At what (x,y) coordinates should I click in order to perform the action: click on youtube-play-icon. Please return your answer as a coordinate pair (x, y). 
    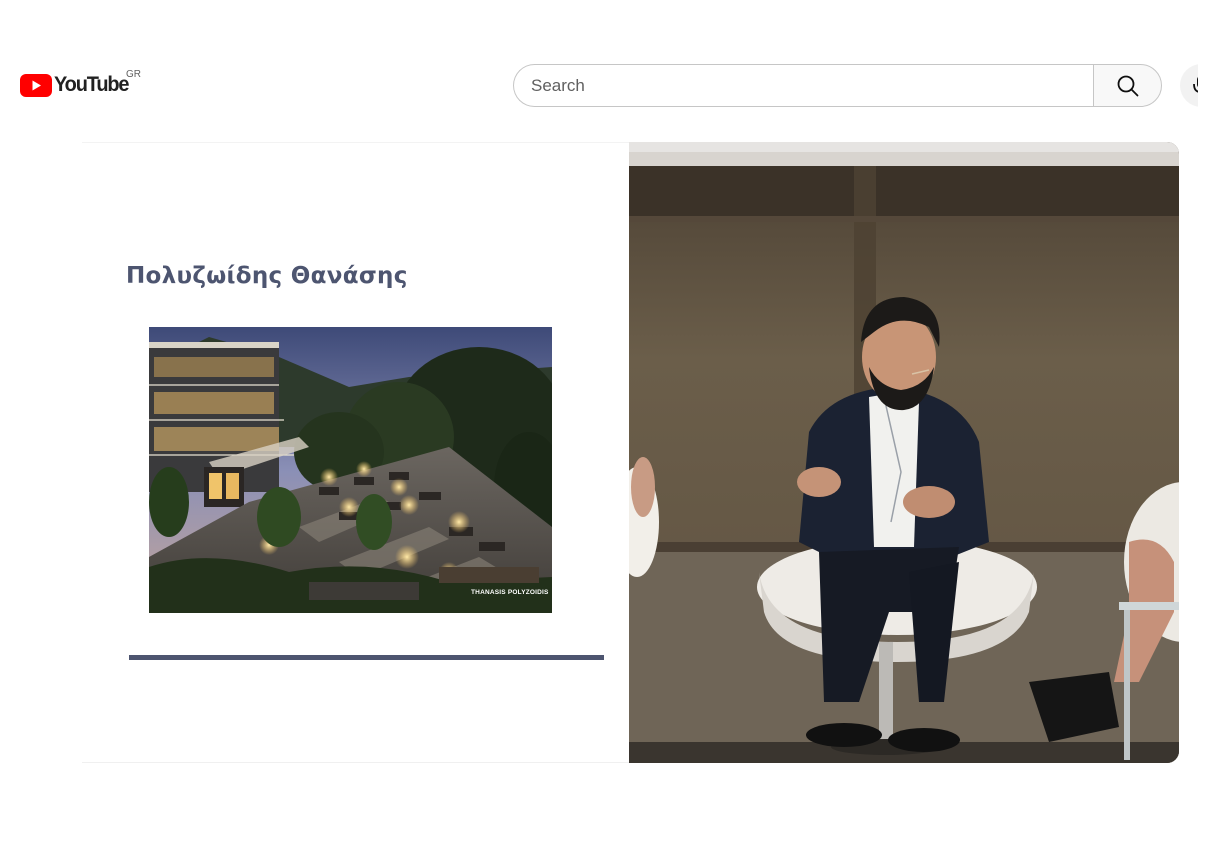
    Looking at the image, I should click on (36, 85).